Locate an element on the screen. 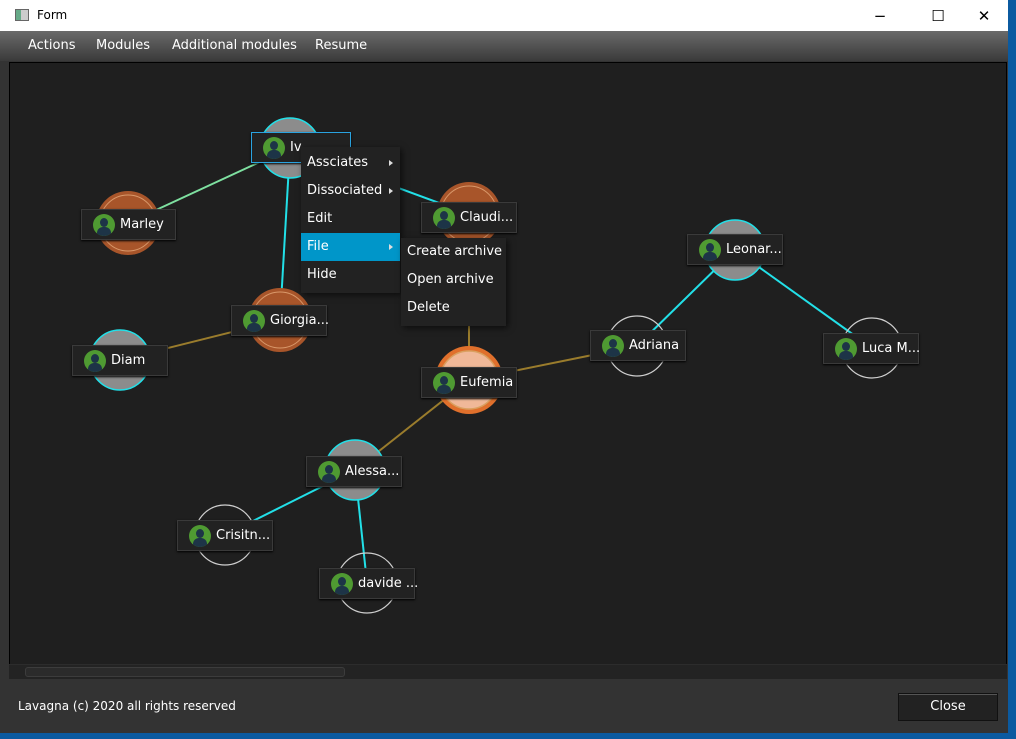 The width and height of the screenshot is (1016, 739). close-button: Close is located at coordinates (948, 707).